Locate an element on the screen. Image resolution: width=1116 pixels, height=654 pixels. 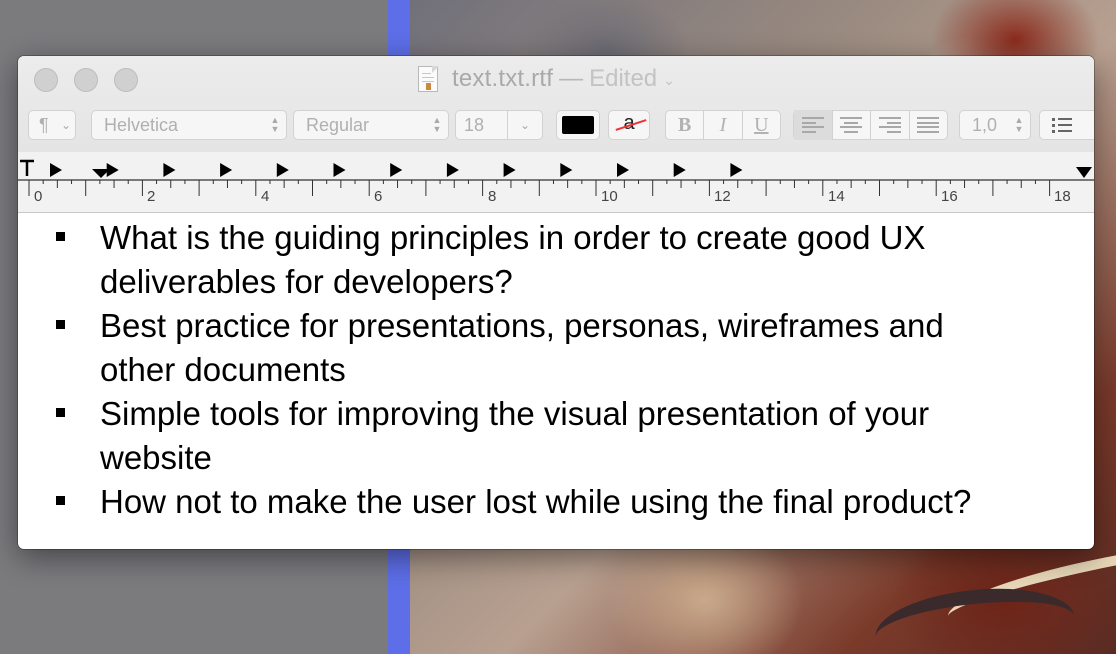
ruler-label: 16 is located at coordinates (949, 196).